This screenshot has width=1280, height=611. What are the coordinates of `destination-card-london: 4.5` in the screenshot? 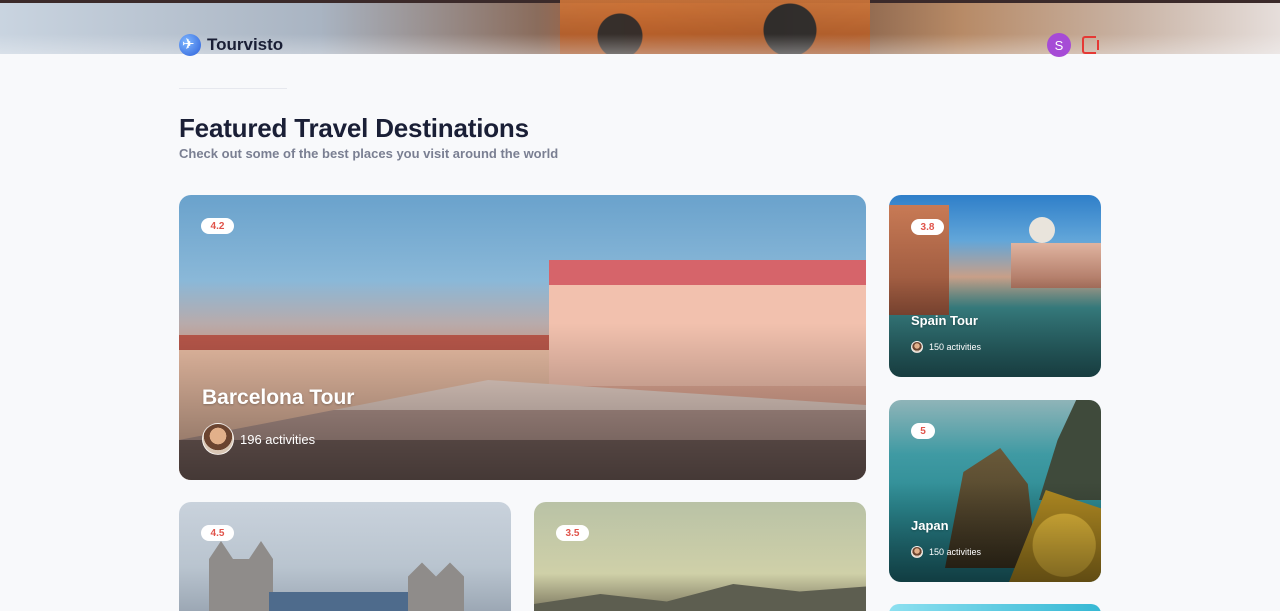 It's located at (345, 556).